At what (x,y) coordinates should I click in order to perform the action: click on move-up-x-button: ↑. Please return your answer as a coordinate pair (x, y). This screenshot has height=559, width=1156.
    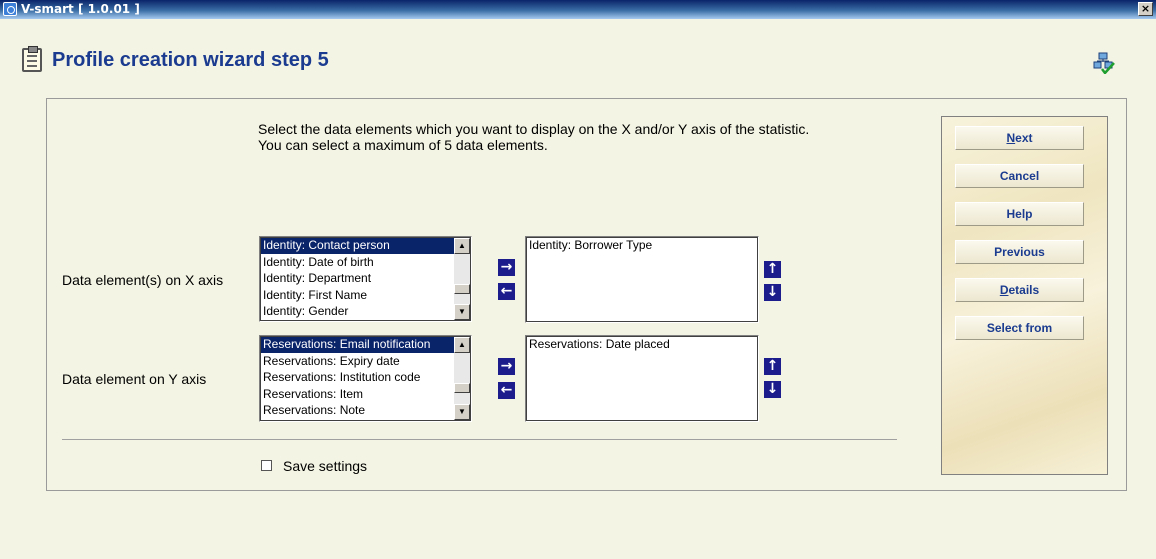
    Looking at the image, I should click on (772, 269).